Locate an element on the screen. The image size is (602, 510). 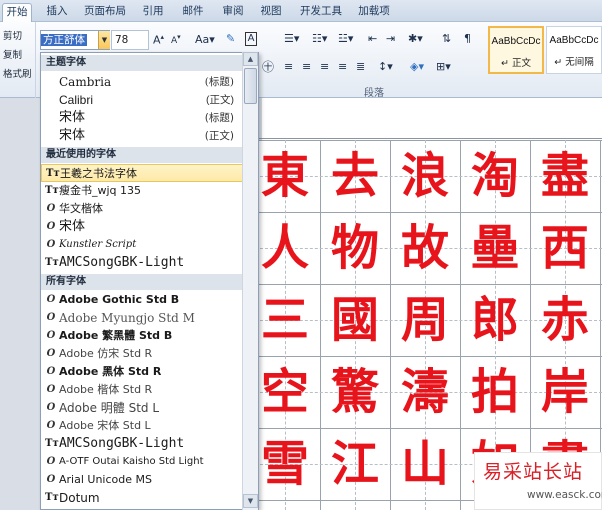
calligraphy-char: 江 is located at coordinates (355, 464).